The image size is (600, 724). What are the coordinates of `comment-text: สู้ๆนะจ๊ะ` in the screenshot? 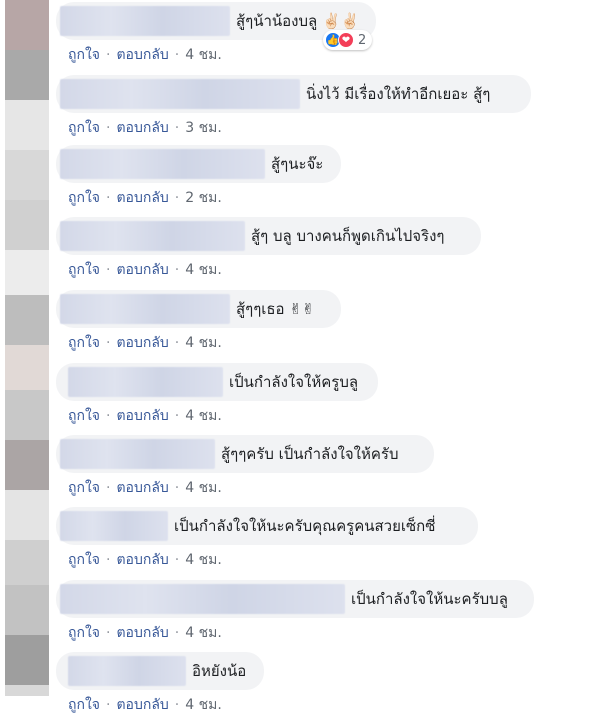 It's located at (297, 164).